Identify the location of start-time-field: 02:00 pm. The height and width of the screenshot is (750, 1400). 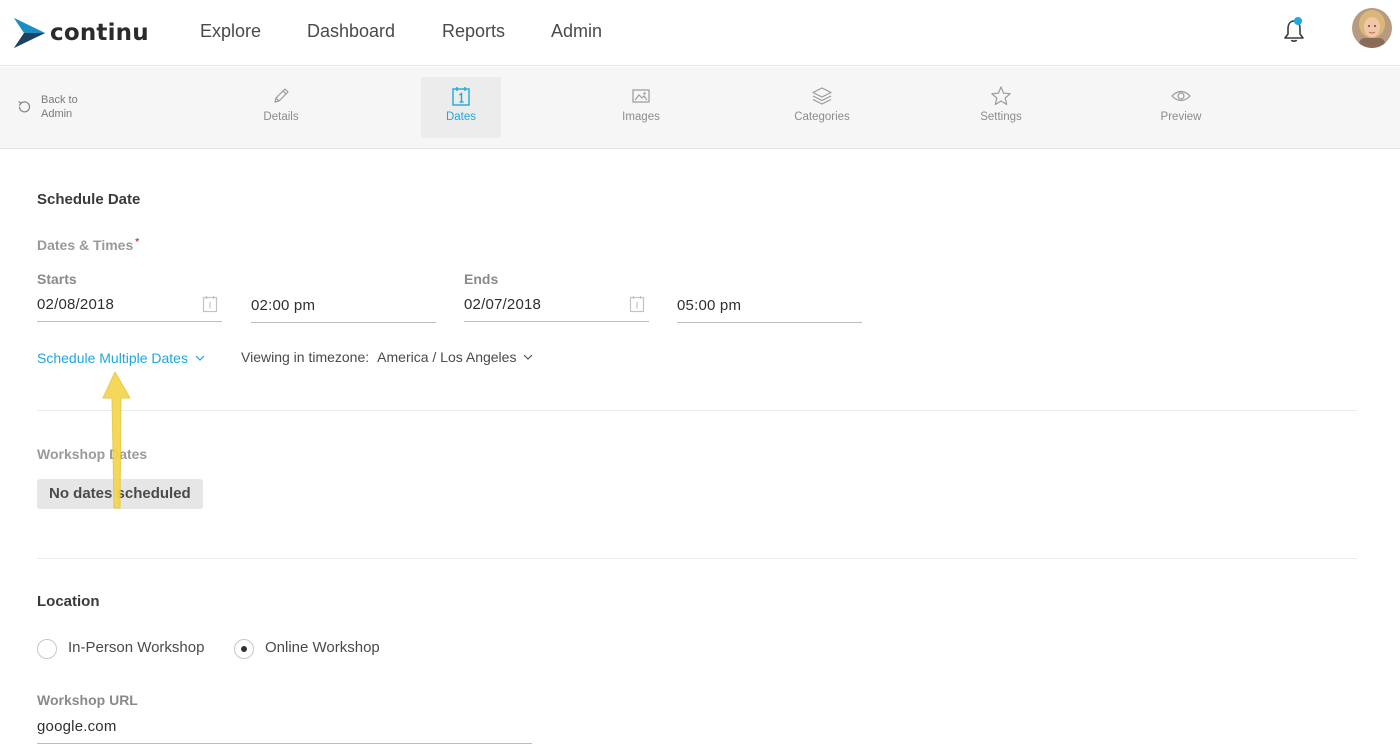
(343, 308).